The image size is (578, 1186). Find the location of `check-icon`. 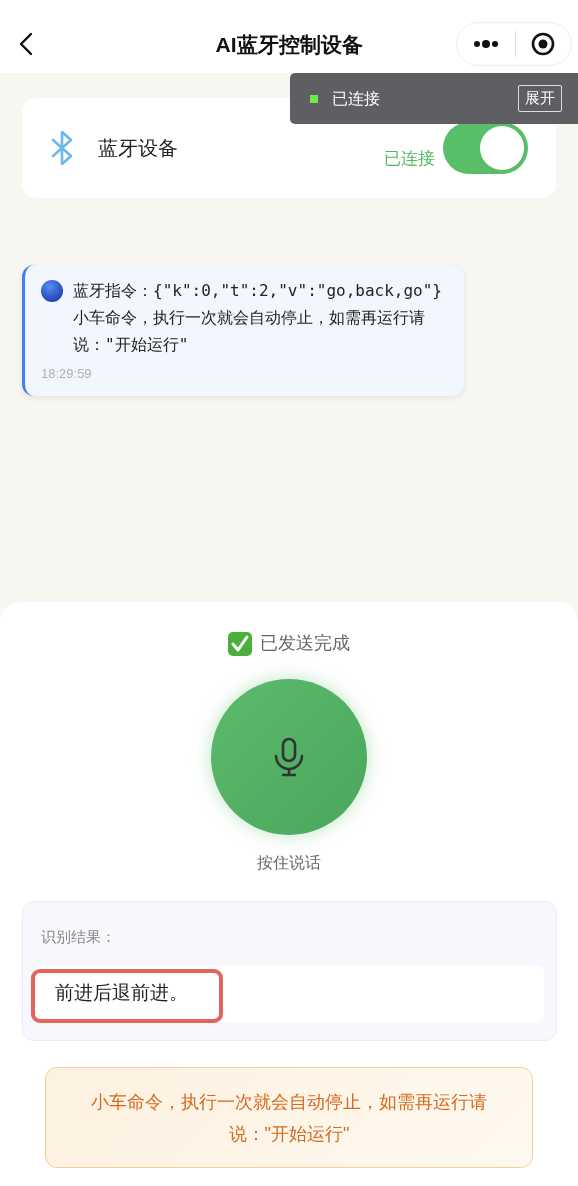

check-icon is located at coordinates (240, 643).